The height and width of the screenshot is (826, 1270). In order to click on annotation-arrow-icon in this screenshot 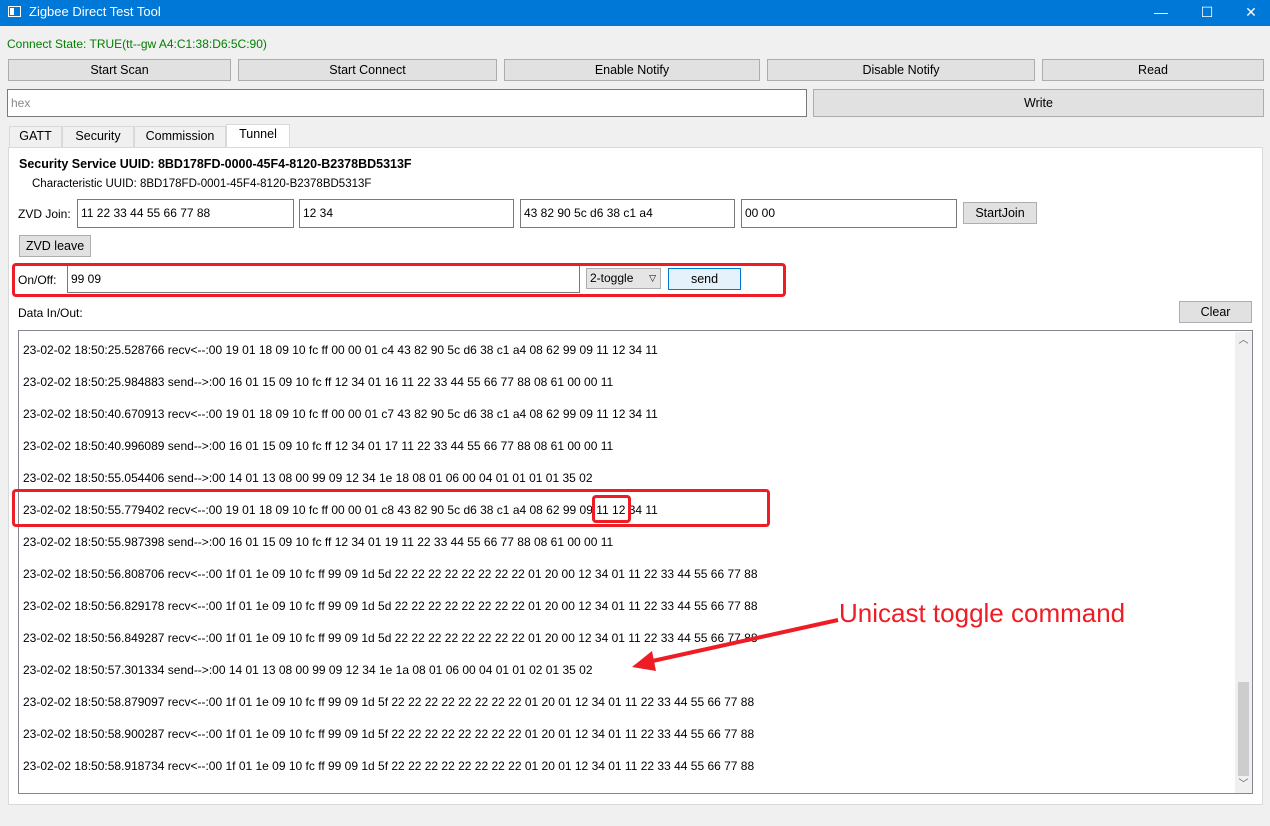, I will do `click(735, 644)`.